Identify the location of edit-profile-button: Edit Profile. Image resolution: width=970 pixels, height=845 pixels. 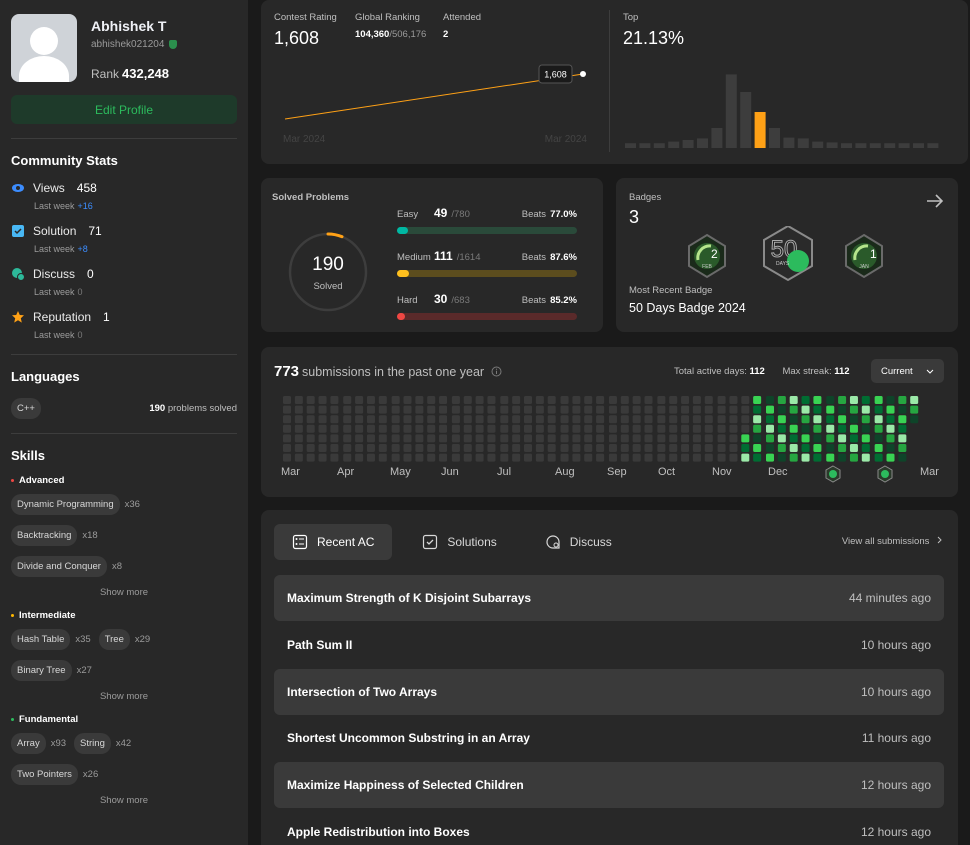
(124, 109).